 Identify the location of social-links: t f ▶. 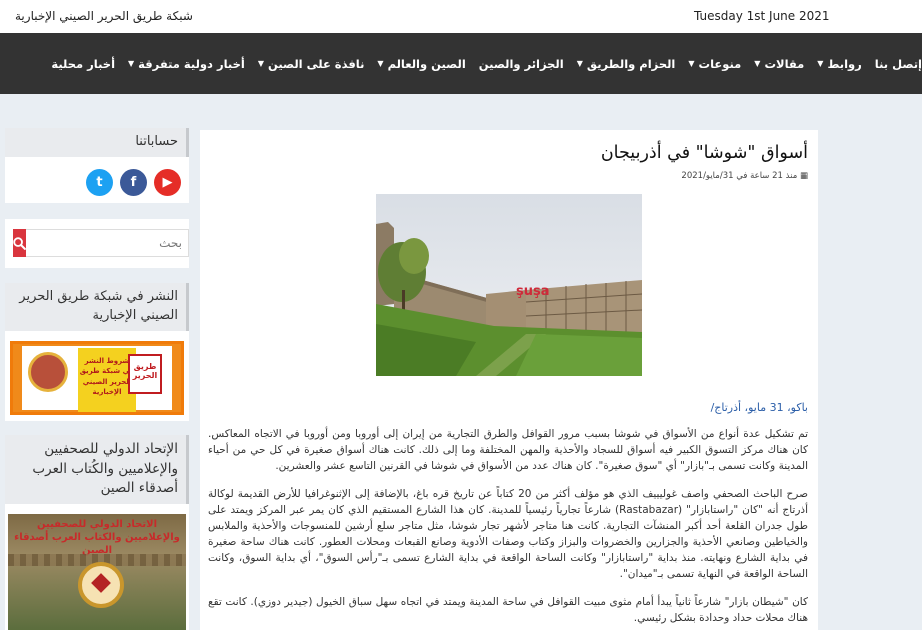
(97, 182).